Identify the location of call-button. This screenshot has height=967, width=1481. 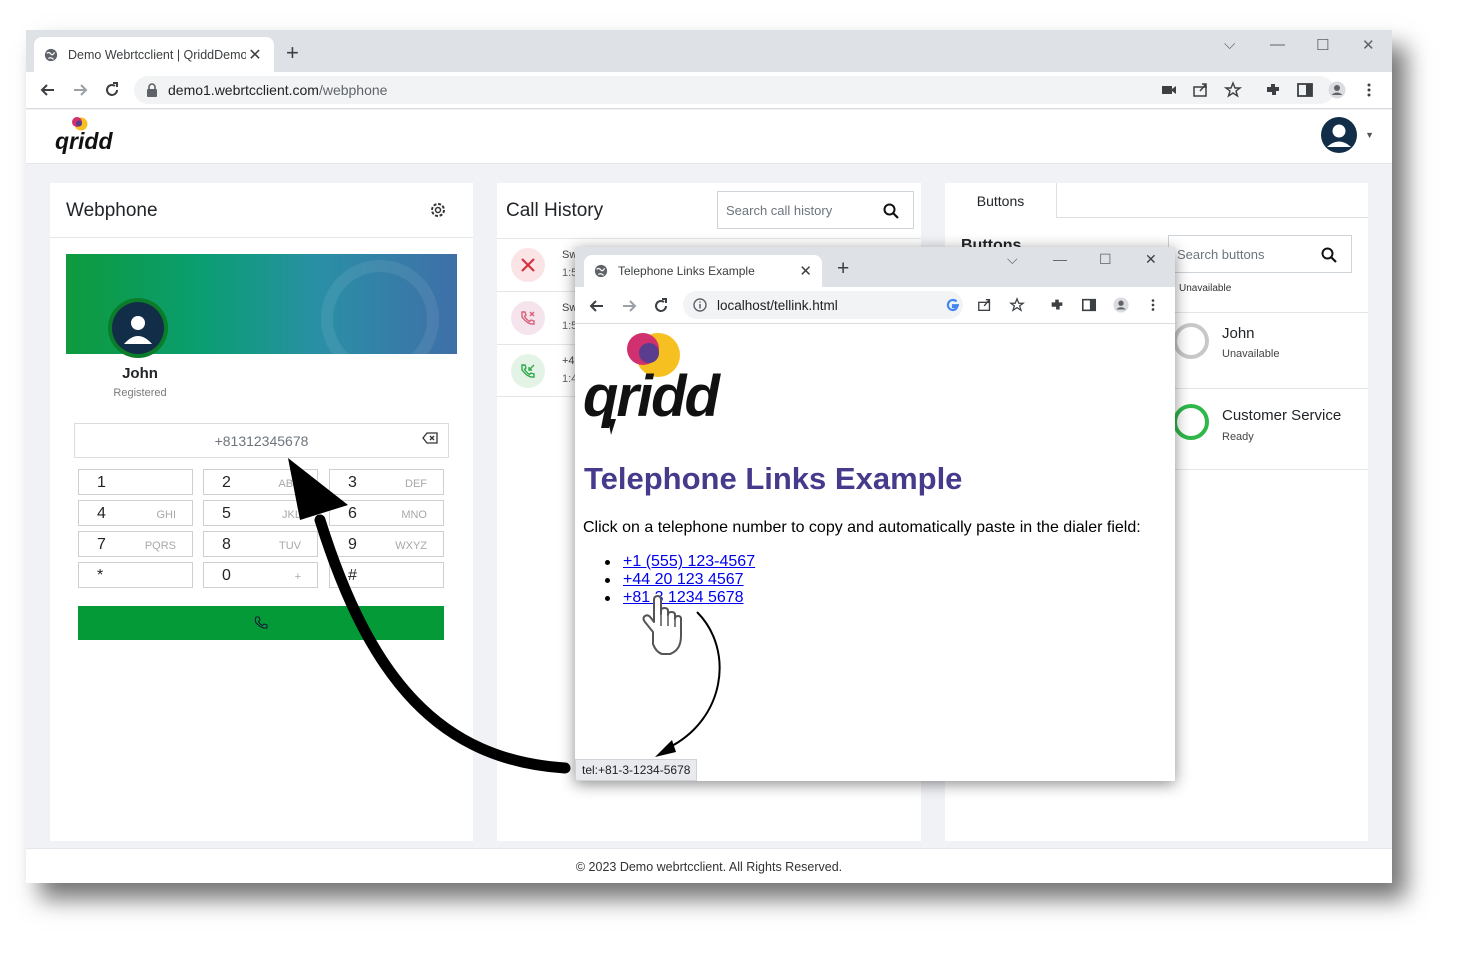
(261, 623).